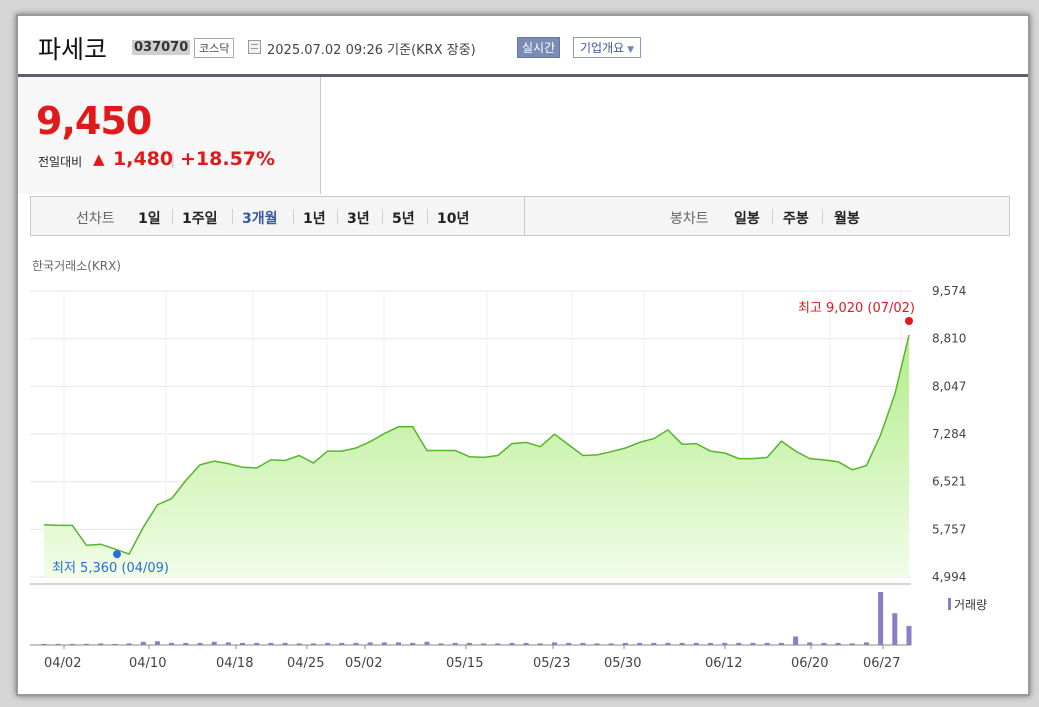 This screenshot has width=1039, height=707. I want to click on y-tick-label: 9,574, so click(949, 291).